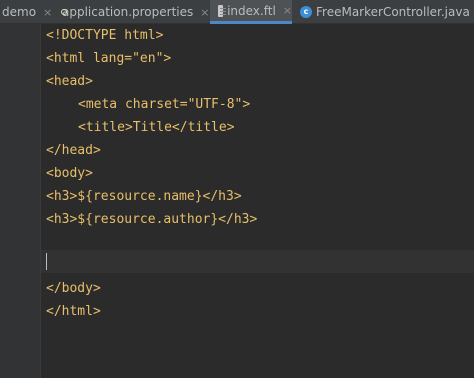 The width and height of the screenshot is (474, 378). What do you see at coordinates (46, 261) in the screenshot?
I see `text-caret` at bounding box center [46, 261].